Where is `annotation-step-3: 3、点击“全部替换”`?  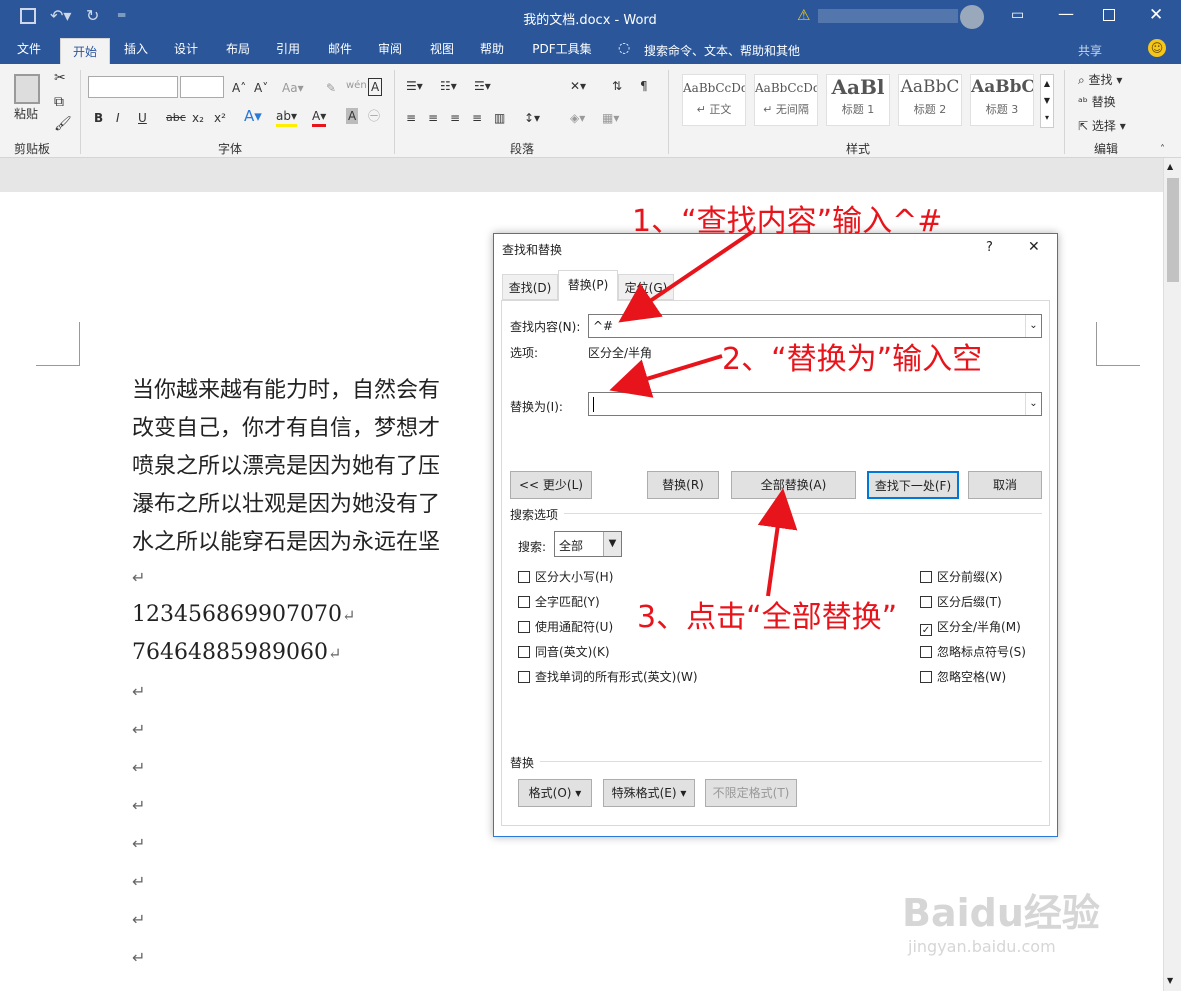
annotation-step-3: 3、点击“全部替换” is located at coordinates (767, 617).